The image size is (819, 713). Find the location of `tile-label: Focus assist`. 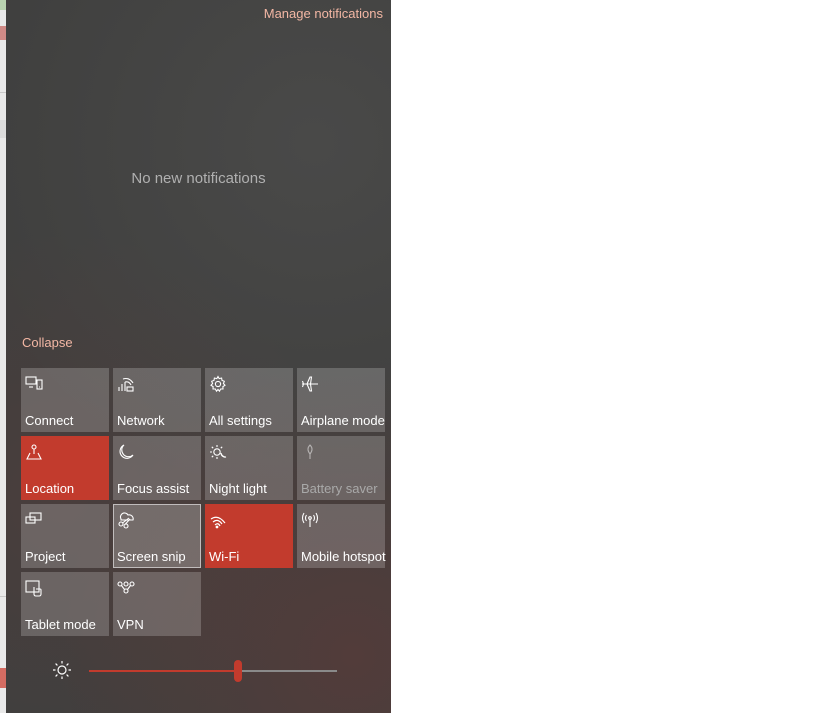

tile-label: Focus assist is located at coordinates (153, 488).